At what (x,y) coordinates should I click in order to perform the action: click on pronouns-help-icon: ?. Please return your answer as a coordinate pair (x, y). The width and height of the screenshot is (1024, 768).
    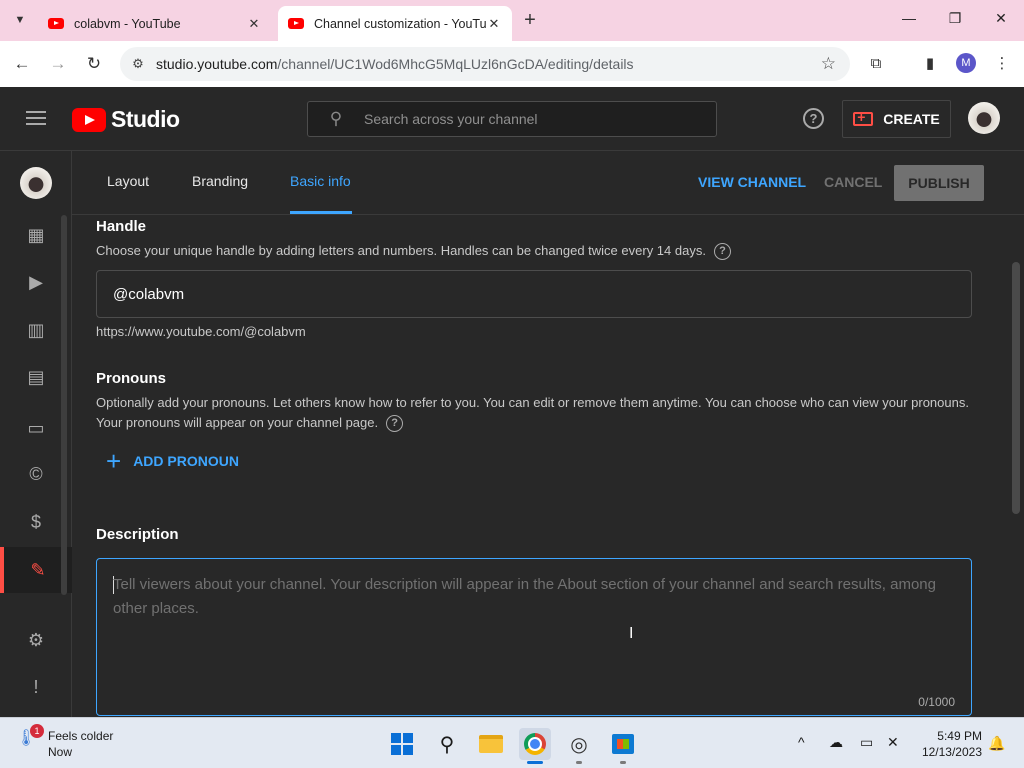
    Looking at the image, I should click on (395, 424).